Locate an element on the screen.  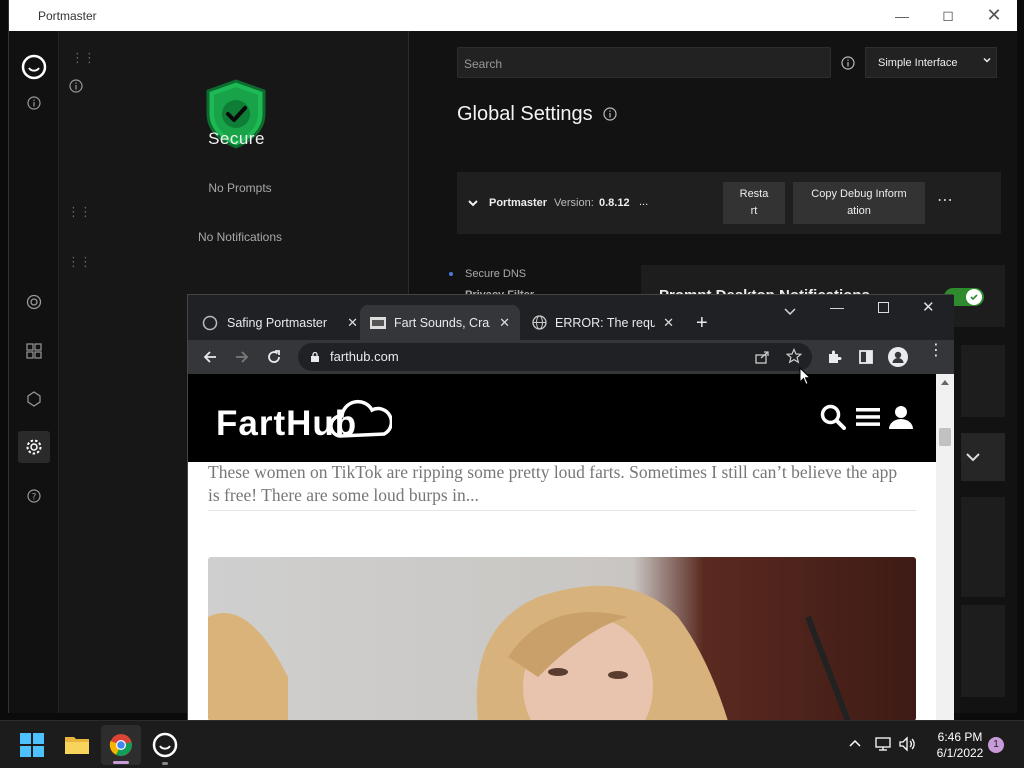
security-status-label: Secure is located at coordinates (236, 138).